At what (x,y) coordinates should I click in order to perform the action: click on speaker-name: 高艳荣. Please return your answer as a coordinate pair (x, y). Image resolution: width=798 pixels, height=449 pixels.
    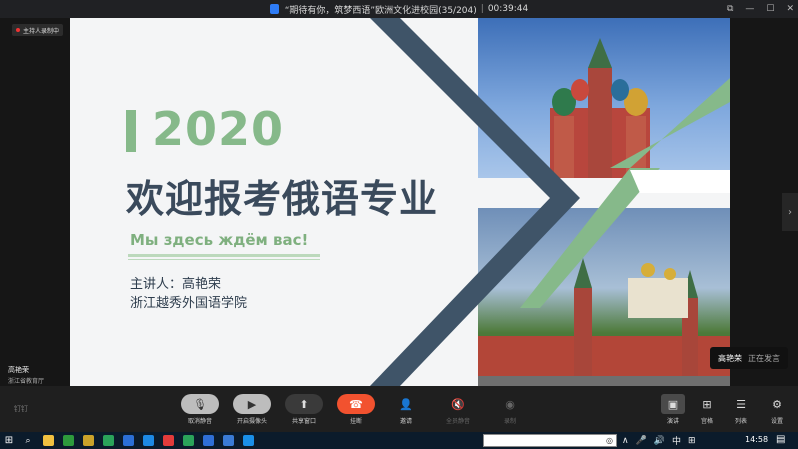
    Looking at the image, I should click on (730, 358).